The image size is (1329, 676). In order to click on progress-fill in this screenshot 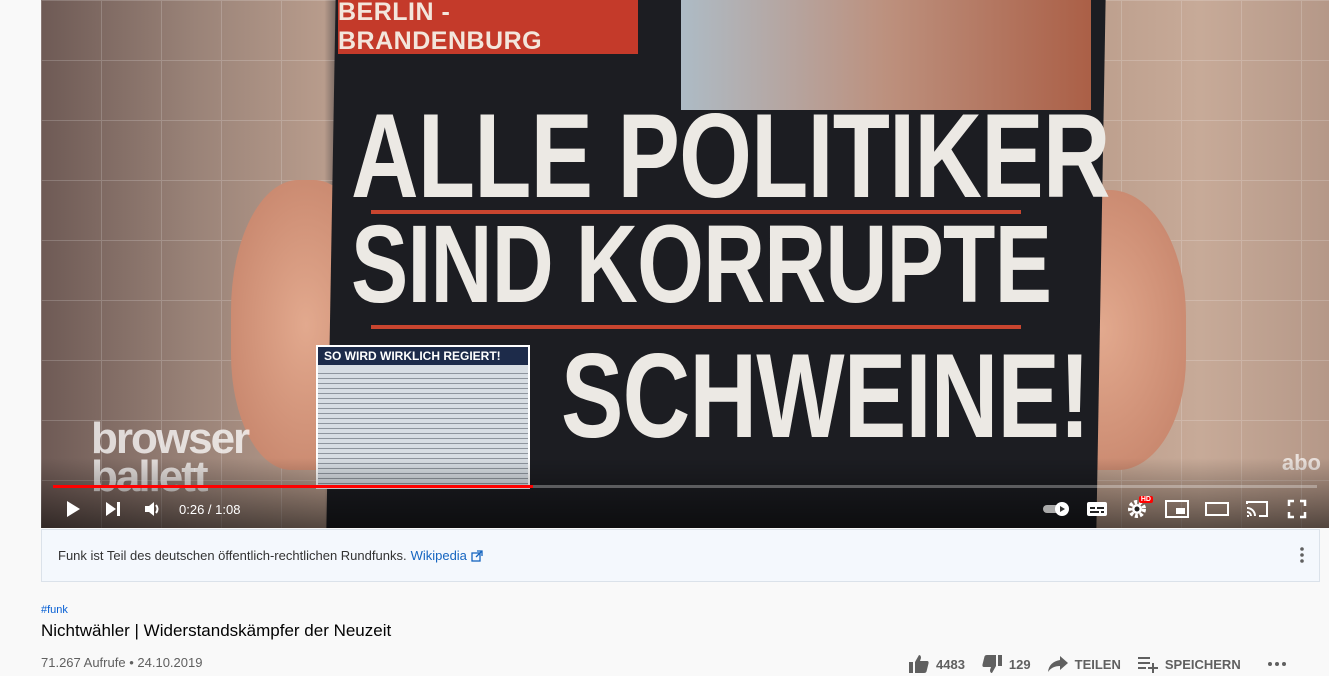, I will do `click(293, 486)`.